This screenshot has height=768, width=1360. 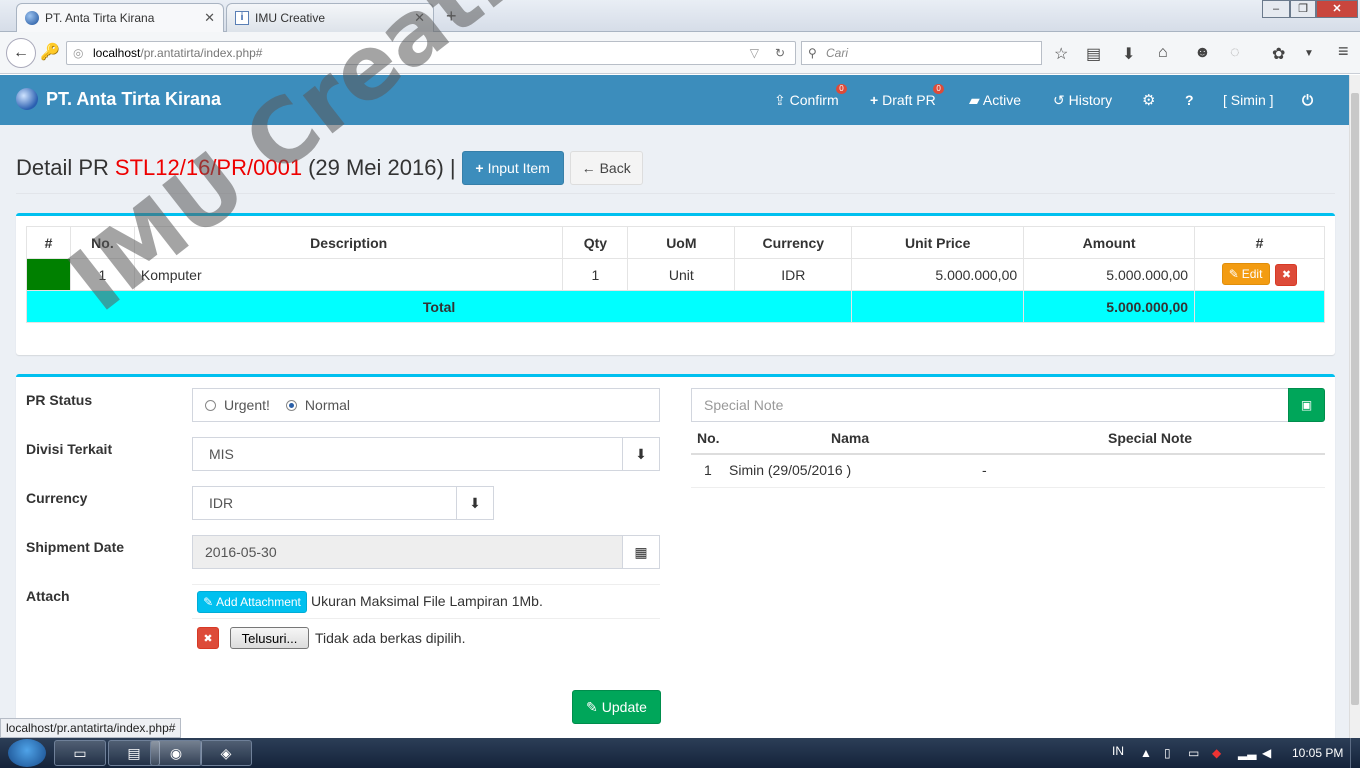 I want to click on item-actions: ✎ Edit ✖, so click(x=1259, y=274).